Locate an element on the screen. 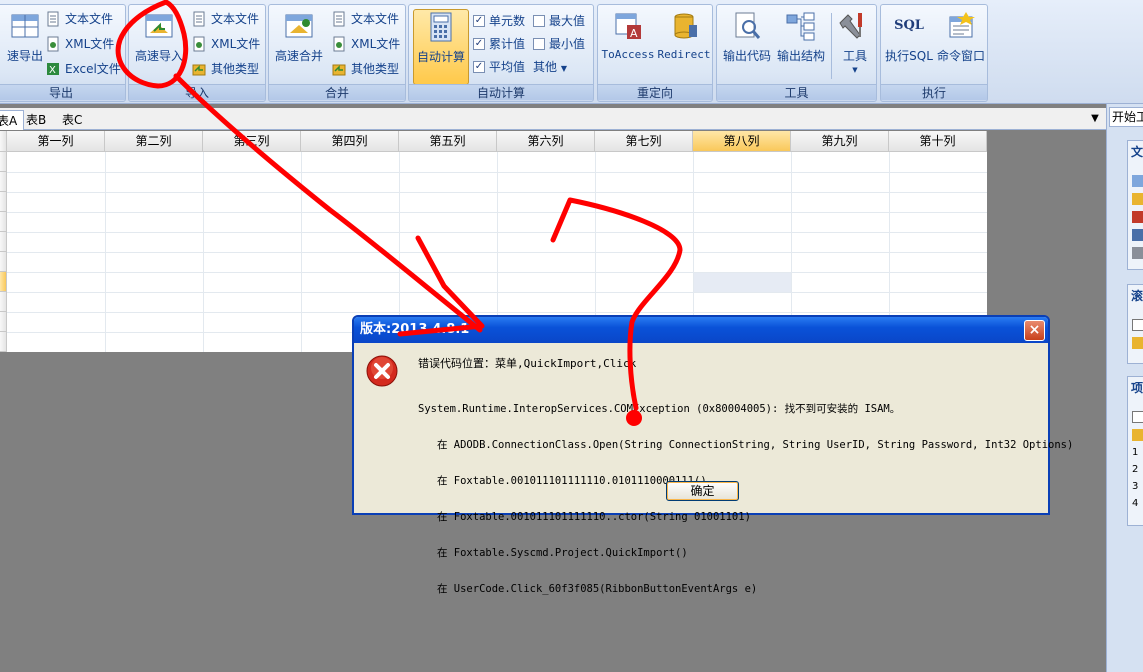 The width and height of the screenshot is (1143, 672). export-text-file-button: 文本文件 is located at coordinates (79, 19).